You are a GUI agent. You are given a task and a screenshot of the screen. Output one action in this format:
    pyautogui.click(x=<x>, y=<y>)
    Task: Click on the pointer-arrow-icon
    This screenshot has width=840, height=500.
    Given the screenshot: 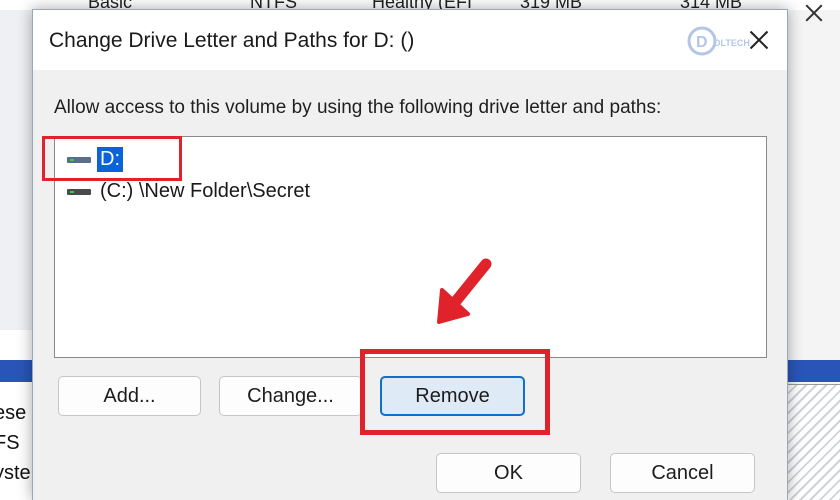 What is the action you would take?
    pyautogui.click(x=464, y=291)
    